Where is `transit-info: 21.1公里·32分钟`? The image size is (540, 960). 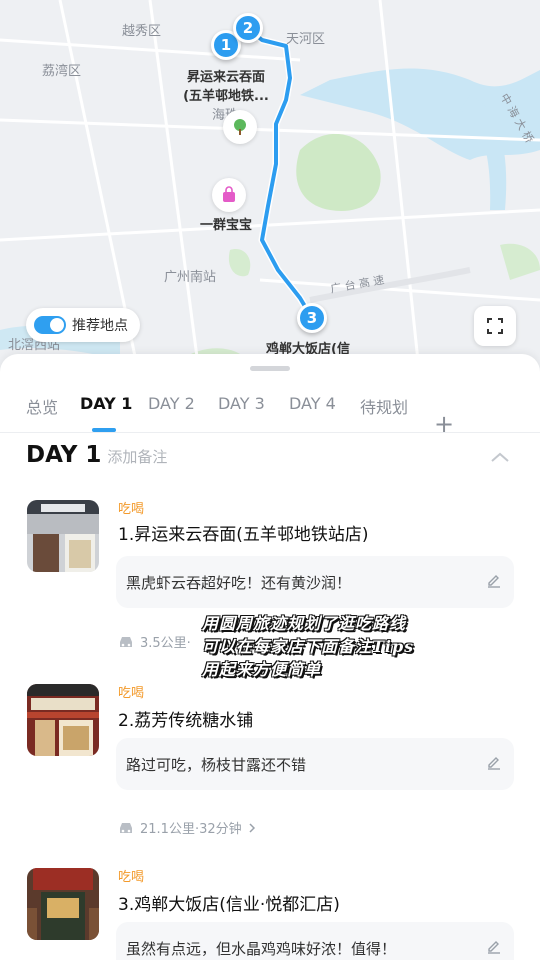
transit-info: 21.1公里·32分钟 is located at coordinates (187, 827).